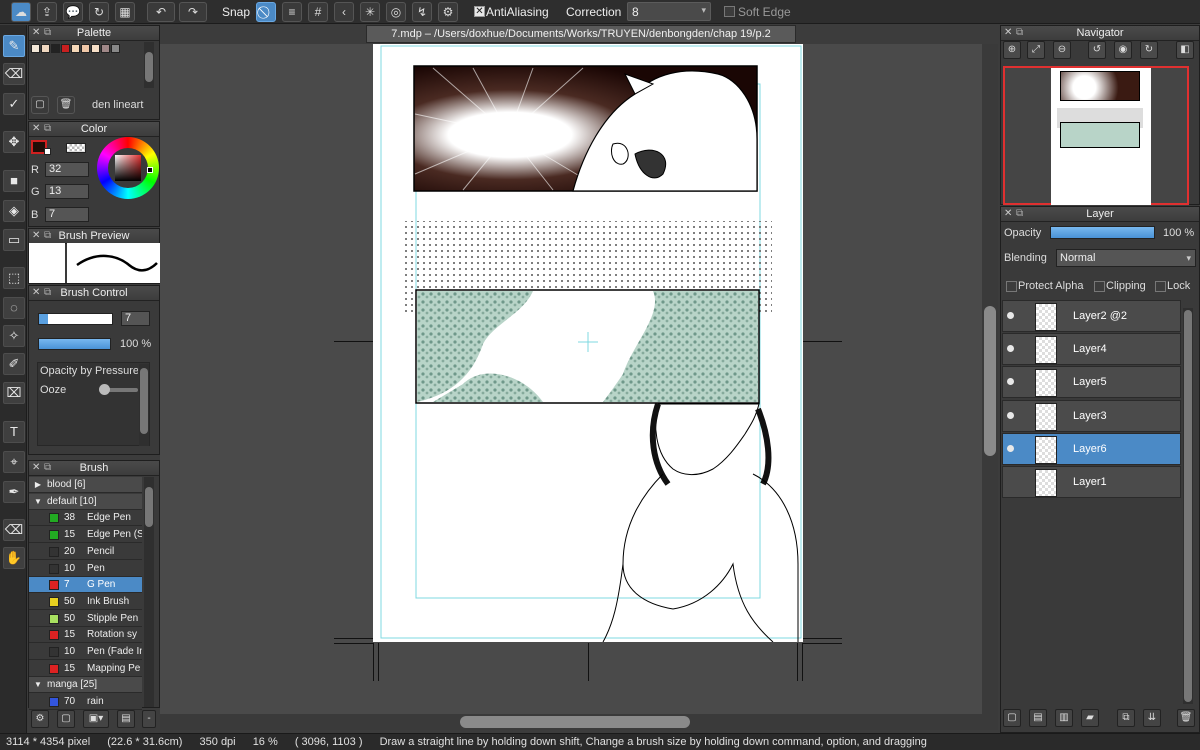 This screenshot has width=1200, height=750. Describe the element at coordinates (14, 211) in the screenshot. I see `bucket-tool-icon: ◈` at that location.